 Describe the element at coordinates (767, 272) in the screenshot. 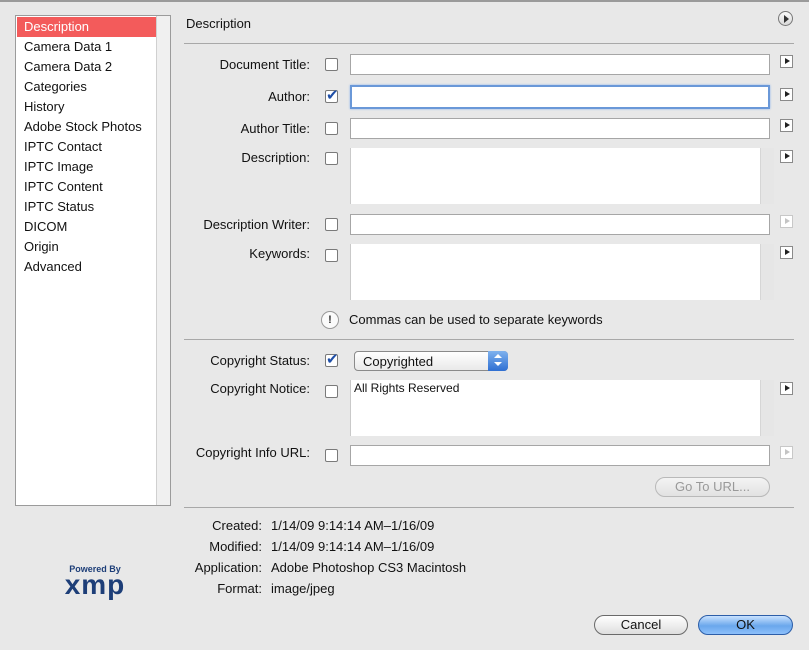

I see `keywords-scrollbar` at that location.